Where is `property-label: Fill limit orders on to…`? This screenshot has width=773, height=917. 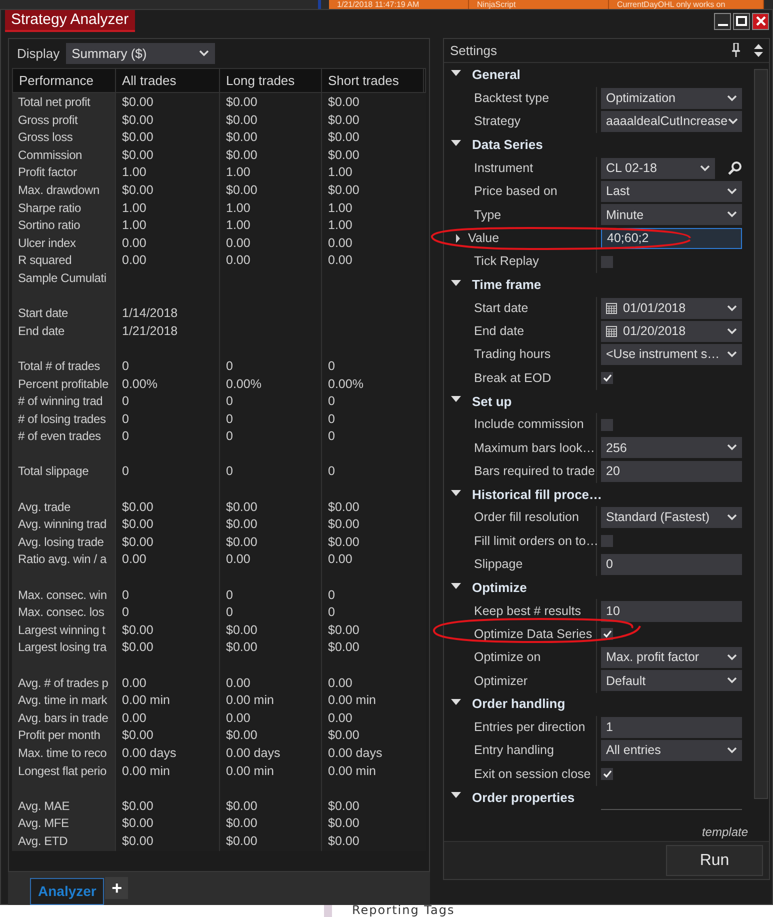
property-label: Fill limit orders on to… is located at coordinates (536, 541).